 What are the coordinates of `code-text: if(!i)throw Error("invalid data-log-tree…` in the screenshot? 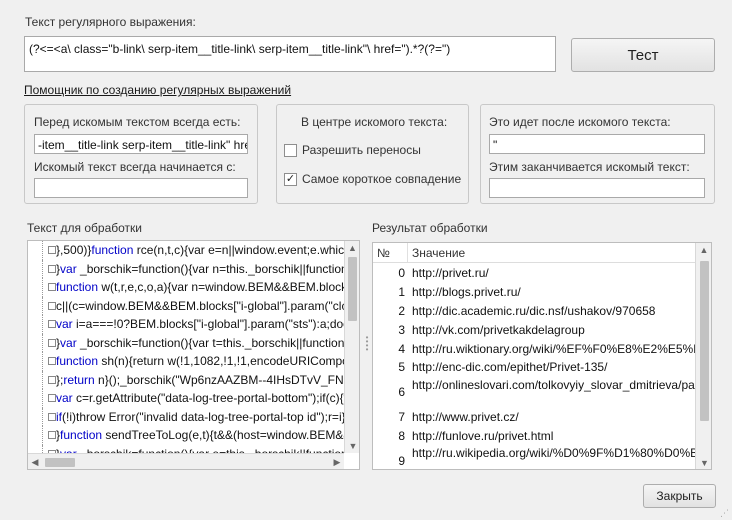 It's located at (200, 416).